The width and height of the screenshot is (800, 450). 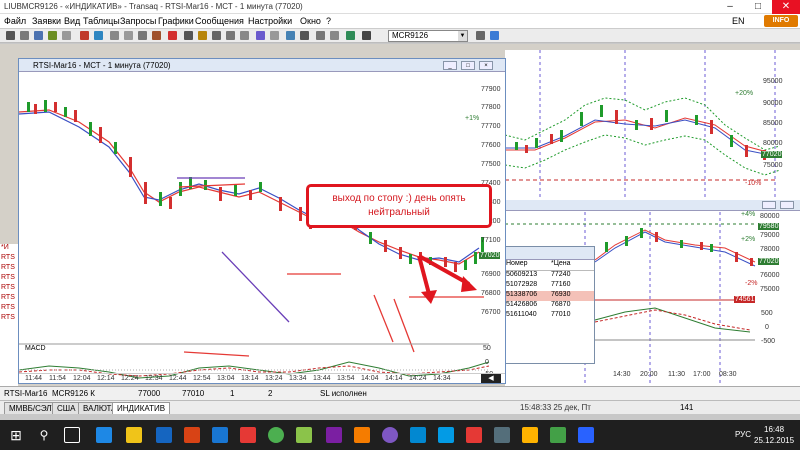 I want to click on save-icon, so click(x=304, y=35).